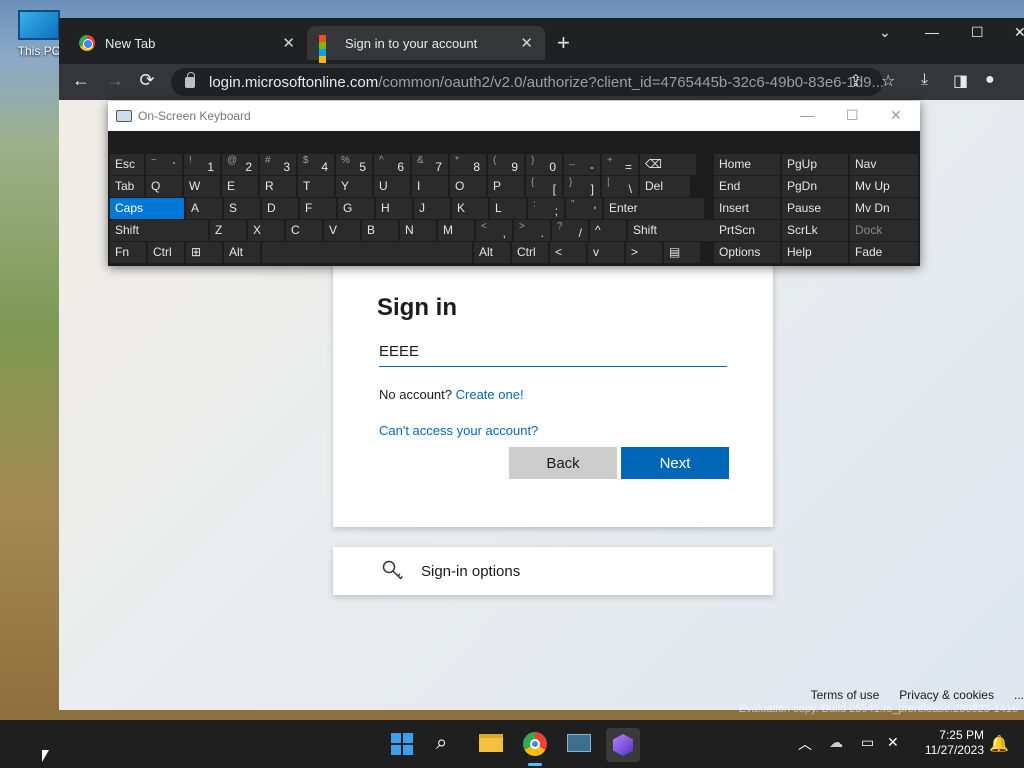 The width and height of the screenshot is (1024, 768). Describe the element at coordinates (354, 164) in the screenshot. I see `osk-key: % 5` at that location.